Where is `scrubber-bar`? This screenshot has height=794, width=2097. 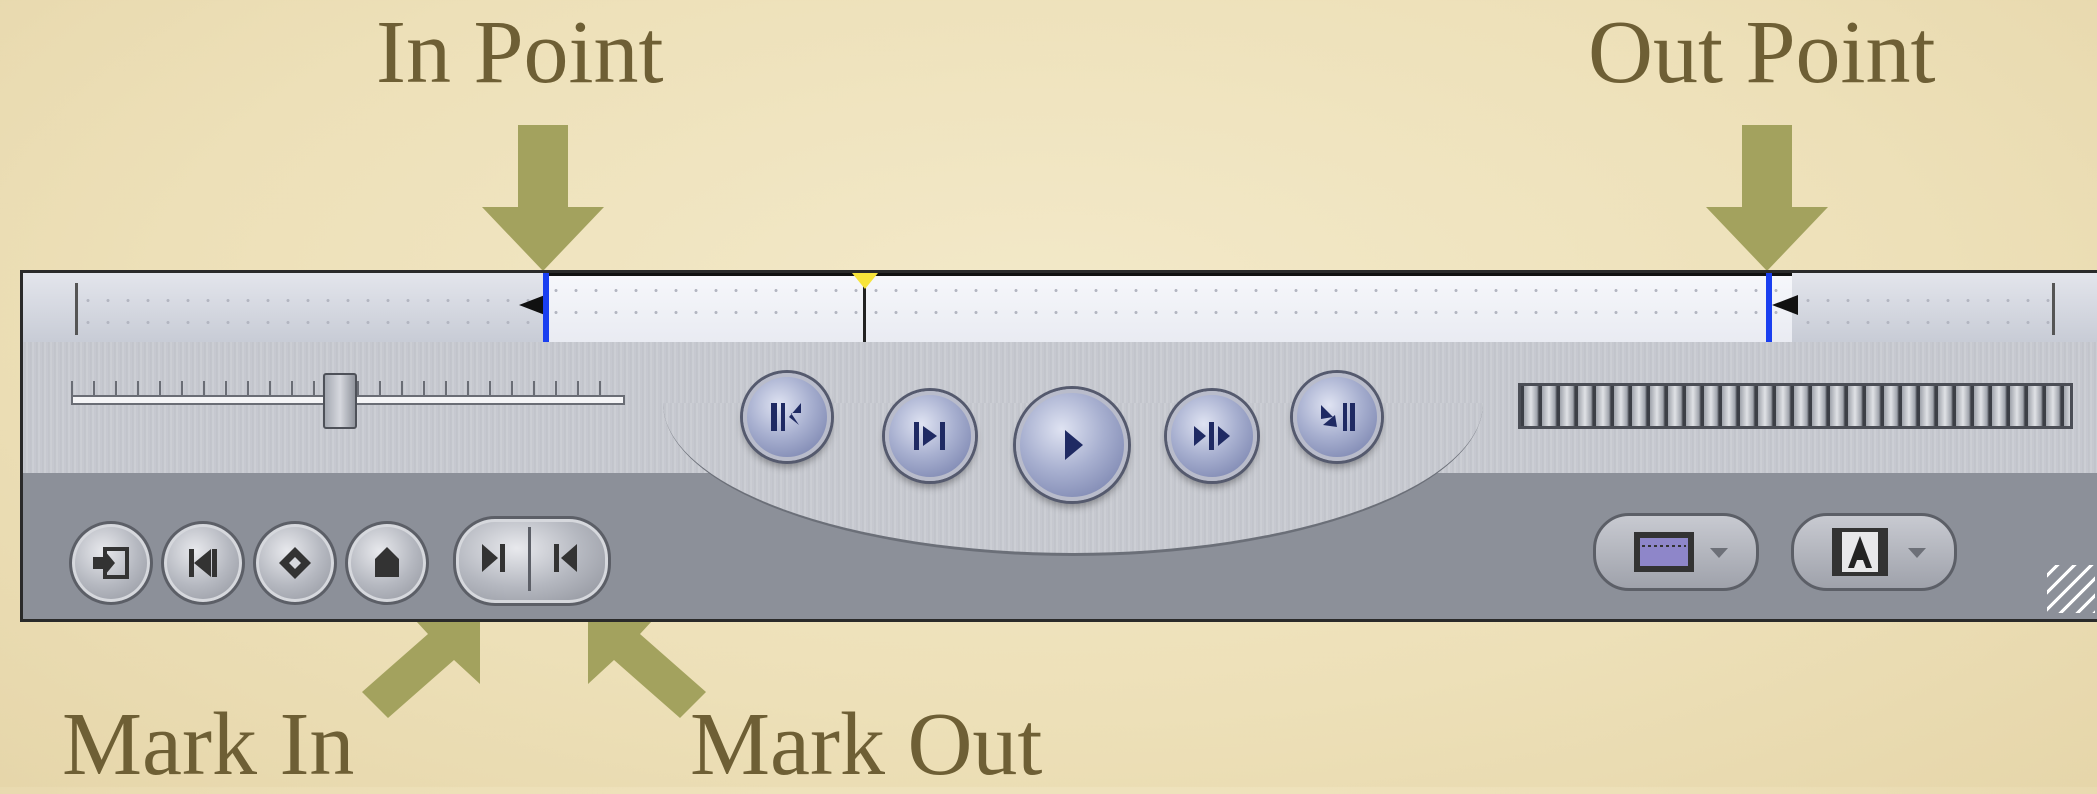
scrubber-bar is located at coordinates (1060, 309).